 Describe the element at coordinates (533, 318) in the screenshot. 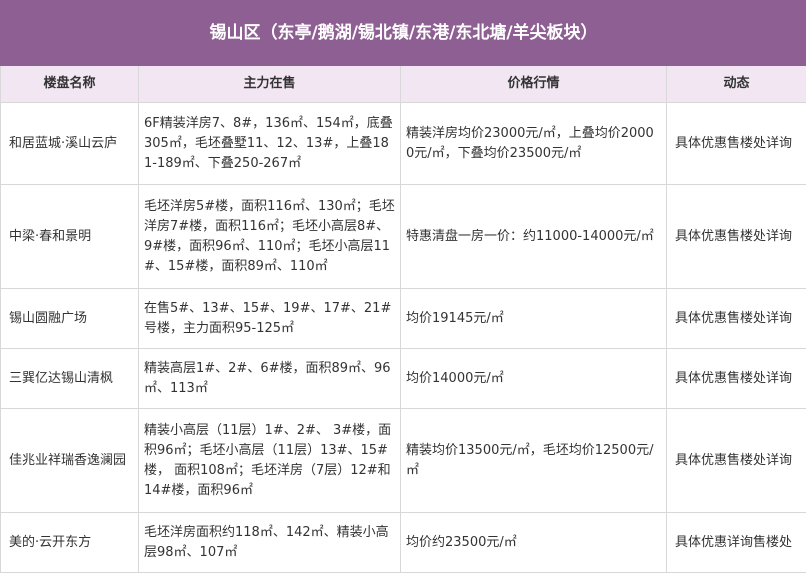

I see `cell-price: 均价19145元/㎡` at that location.